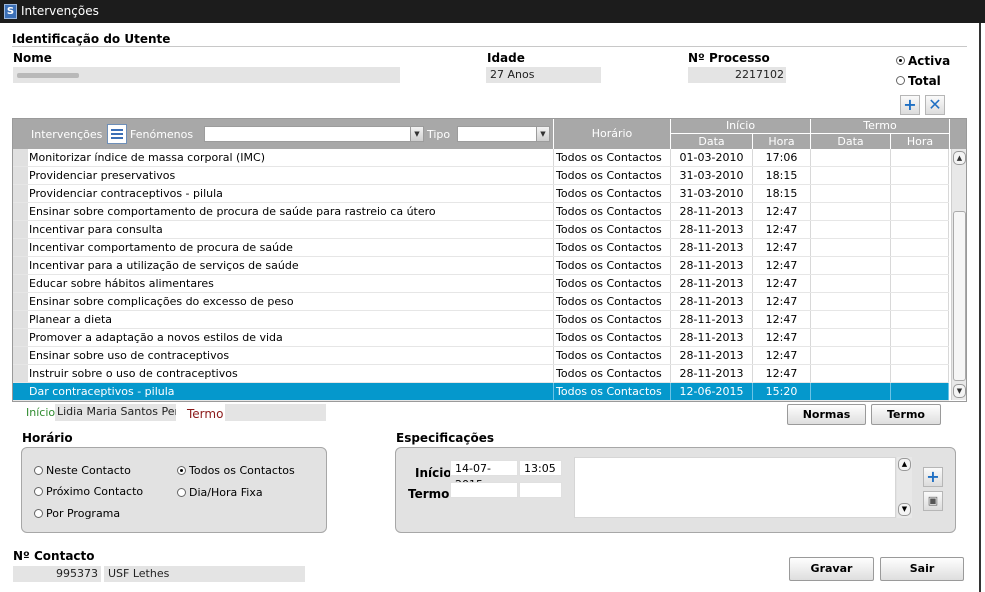 The width and height of the screenshot is (985, 592). I want to click on table-cell: Planear a dieta, so click(291, 319).